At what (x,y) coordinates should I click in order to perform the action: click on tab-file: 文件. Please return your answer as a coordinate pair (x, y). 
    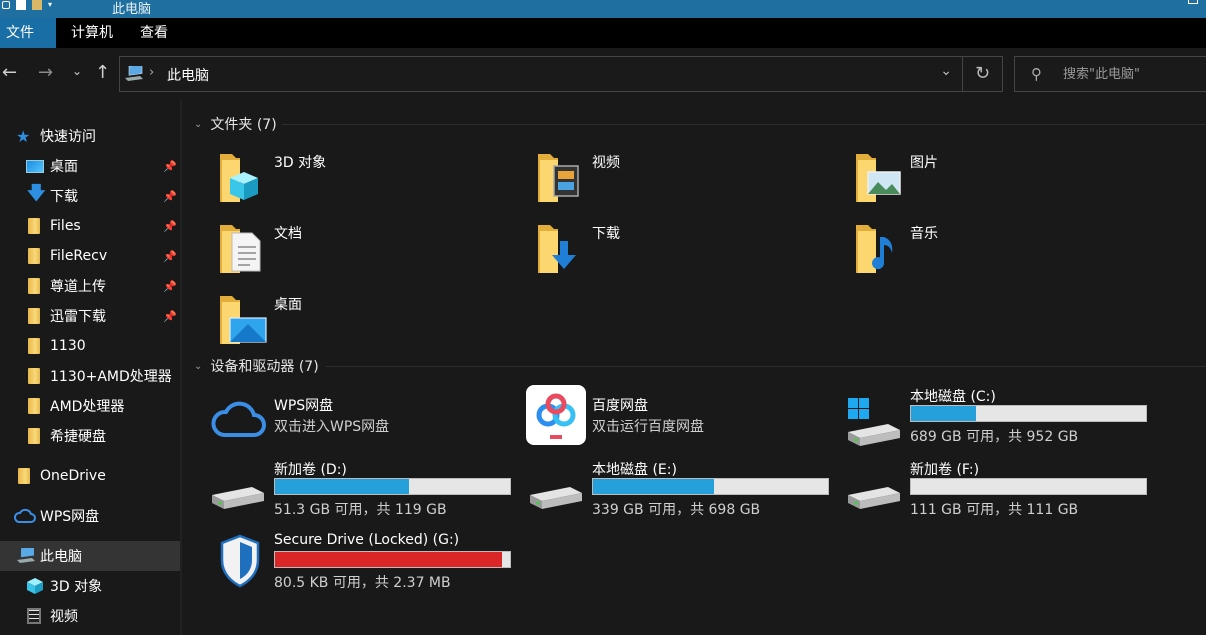
    Looking at the image, I should click on (28, 33).